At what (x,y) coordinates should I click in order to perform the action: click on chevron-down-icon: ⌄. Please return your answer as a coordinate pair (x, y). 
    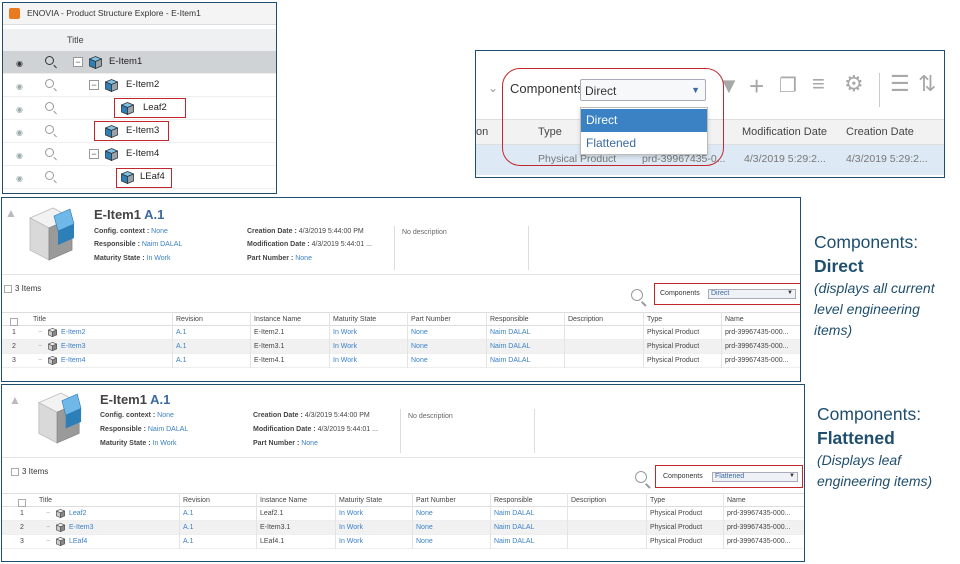
    Looking at the image, I should click on (493, 88).